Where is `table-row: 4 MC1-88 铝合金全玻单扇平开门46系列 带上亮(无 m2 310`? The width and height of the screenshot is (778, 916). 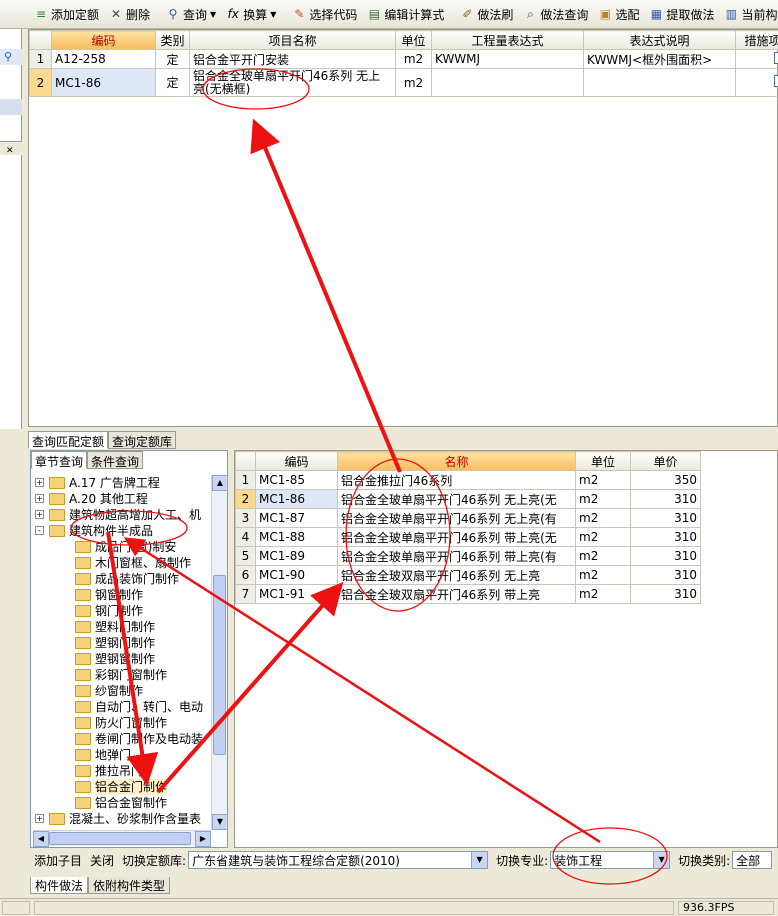
table-row: 4 MC1-88 铝合金全玻单扇平开门46系列 带上亮(无 m2 310 is located at coordinates (468, 537).